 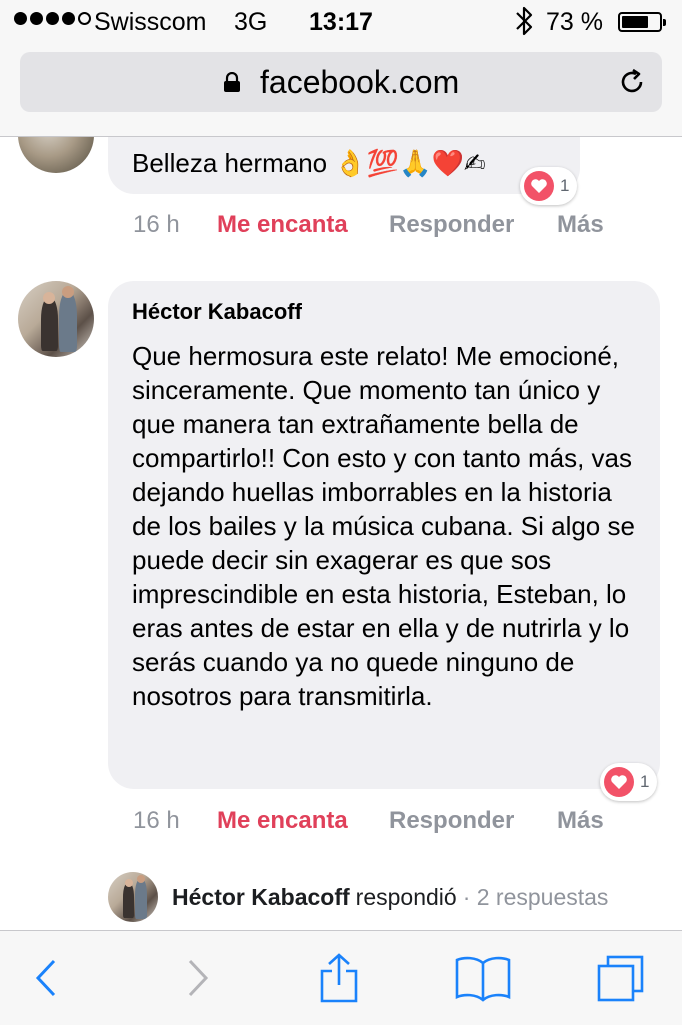 What do you see at coordinates (197, 978) in the screenshot?
I see `forward-icon` at bounding box center [197, 978].